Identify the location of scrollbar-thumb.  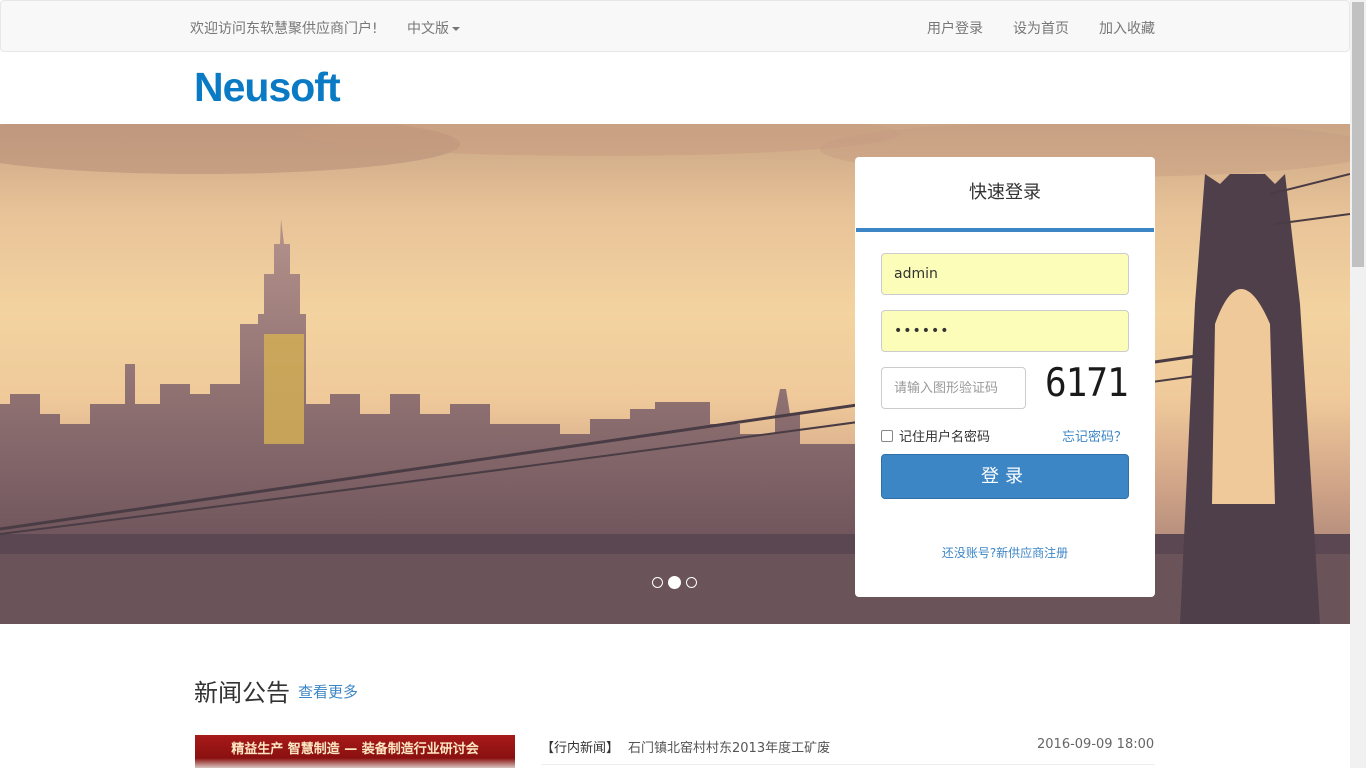
(1358, 134).